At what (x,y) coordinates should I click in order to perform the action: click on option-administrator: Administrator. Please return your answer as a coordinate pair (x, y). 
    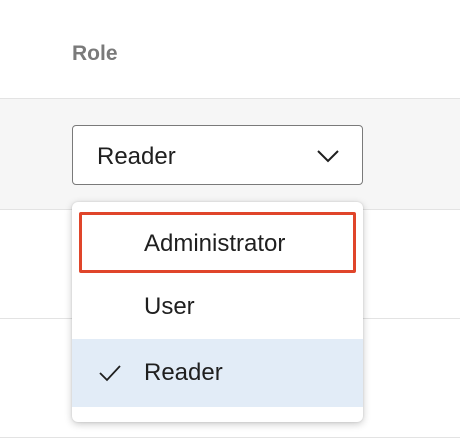
    Looking at the image, I should click on (217, 244).